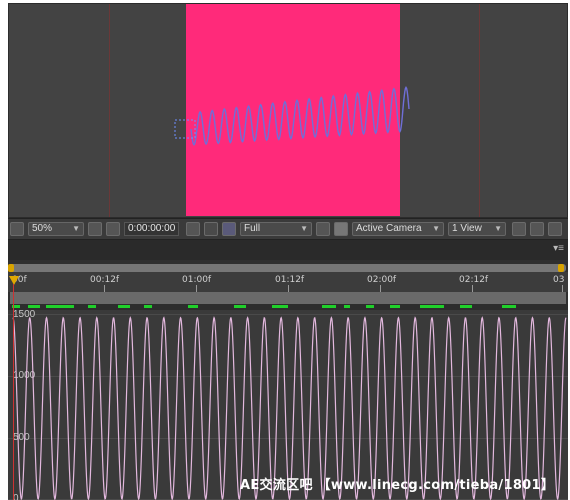  I want to click on view-layout-value: 1 View, so click(467, 228).